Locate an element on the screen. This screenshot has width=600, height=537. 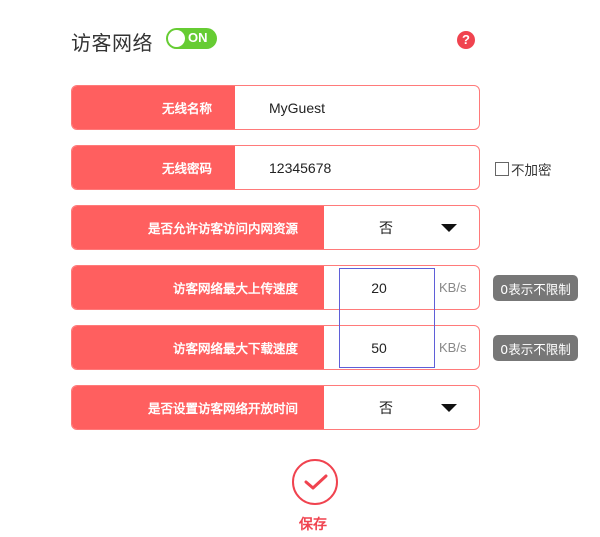
download-speed-unit: KB/s is located at coordinates (453, 347).